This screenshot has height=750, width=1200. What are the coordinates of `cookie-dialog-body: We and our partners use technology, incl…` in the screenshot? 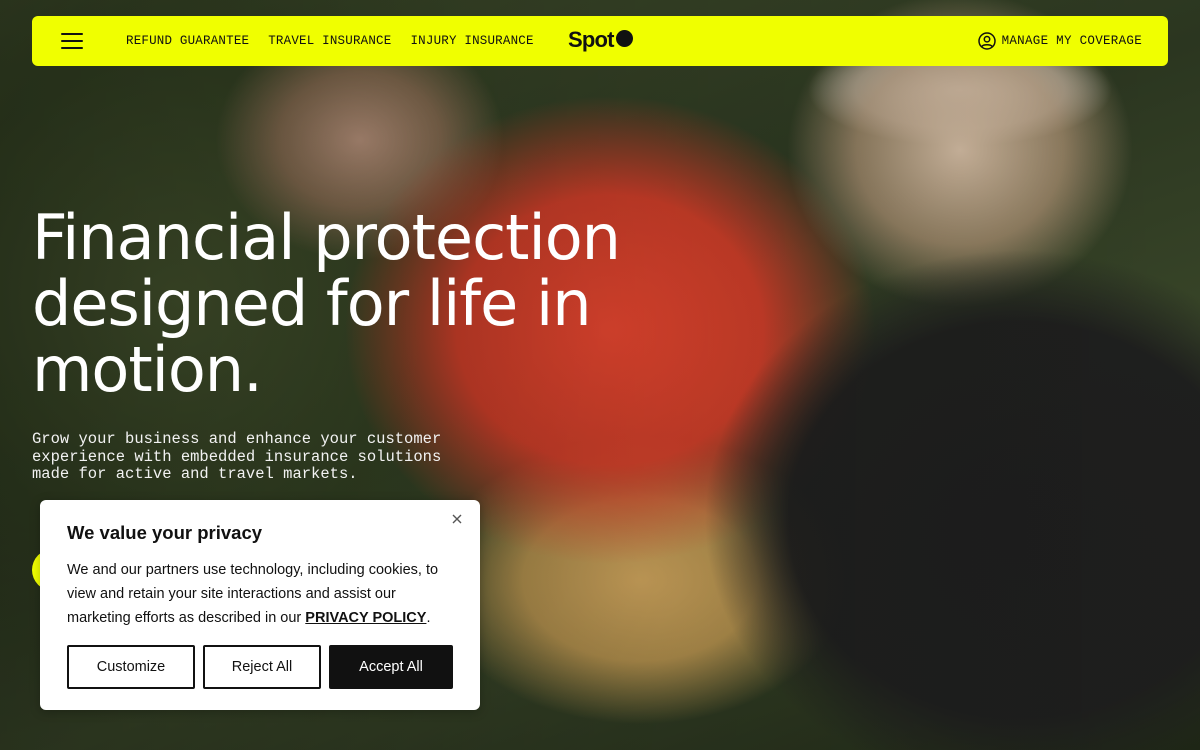 It's located at (260, 594).